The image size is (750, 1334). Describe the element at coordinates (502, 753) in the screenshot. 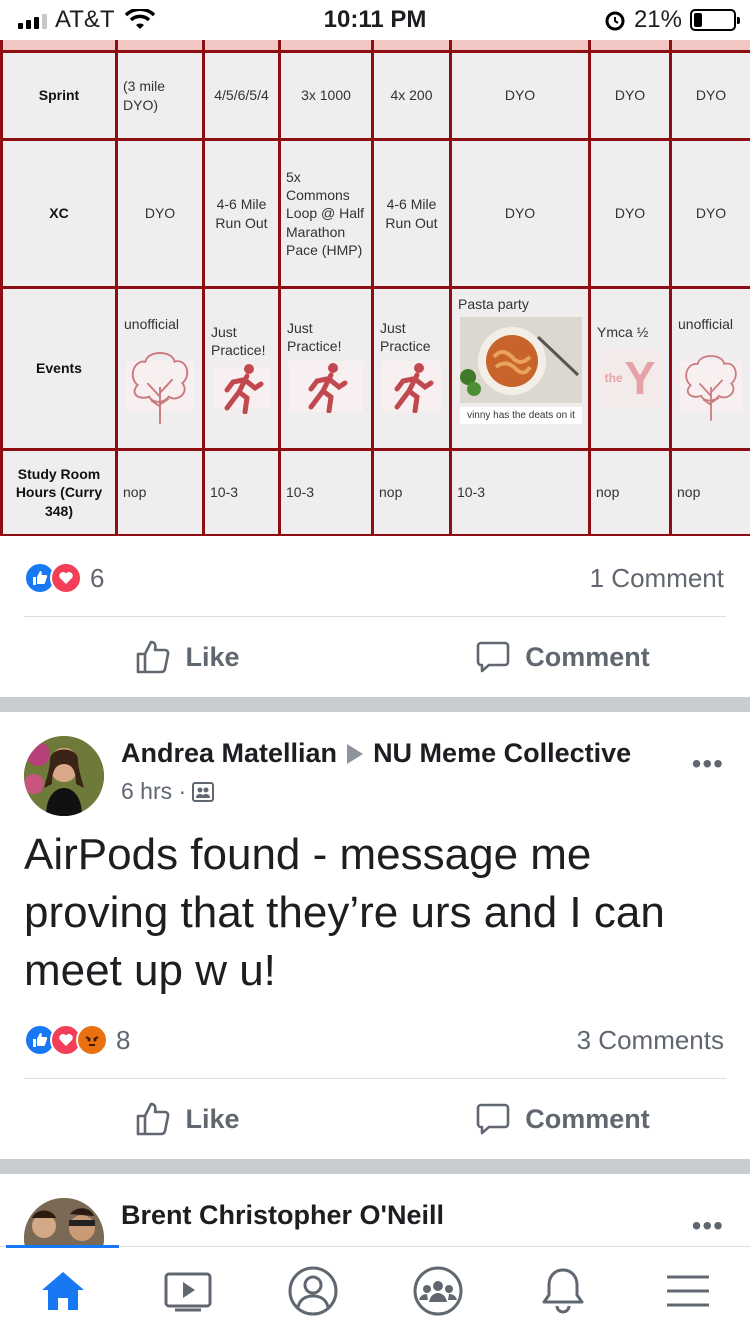

I see `group-name: NU Meme Collective` at that location.